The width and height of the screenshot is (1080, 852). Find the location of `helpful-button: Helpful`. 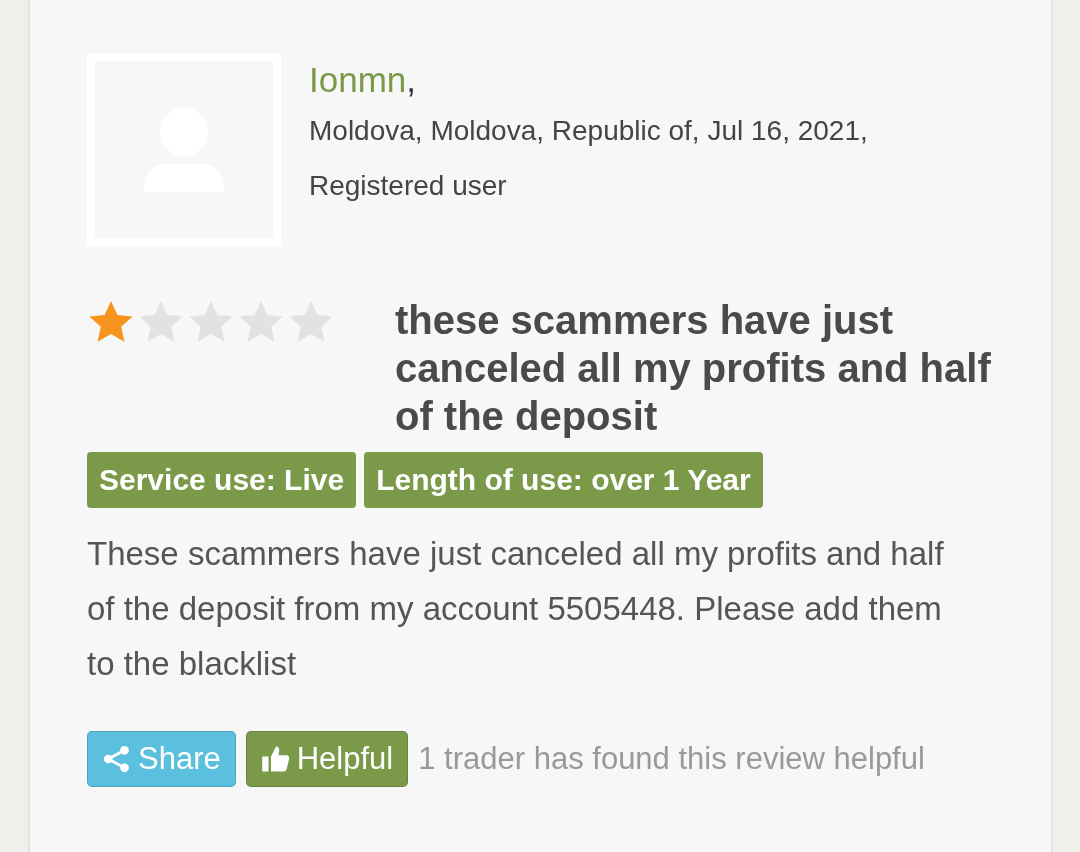

helpful-button: Helpful is located at coordinates (327, 759).